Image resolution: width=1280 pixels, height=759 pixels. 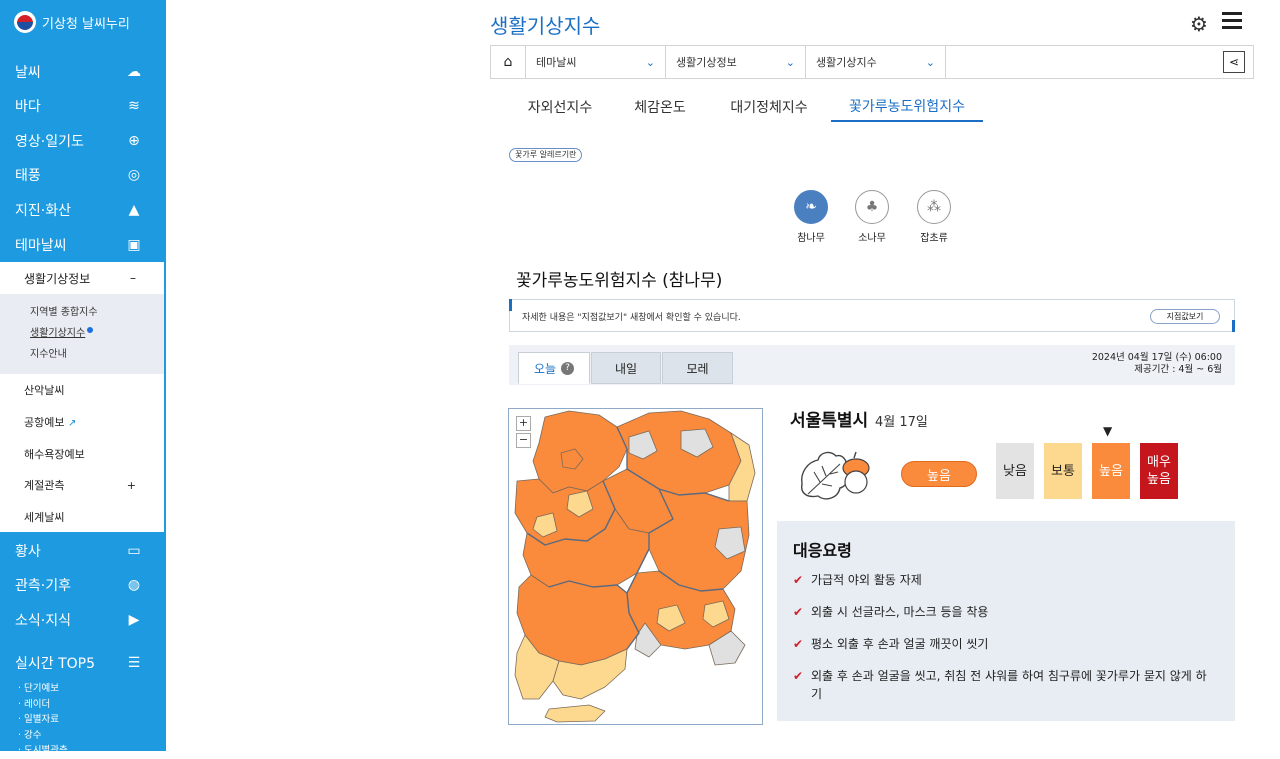 I want to click on notice-text: 자세한 내용은 "지점값보기" 새창에서 확인할 수 있습니다., so click(x=631, y=318).